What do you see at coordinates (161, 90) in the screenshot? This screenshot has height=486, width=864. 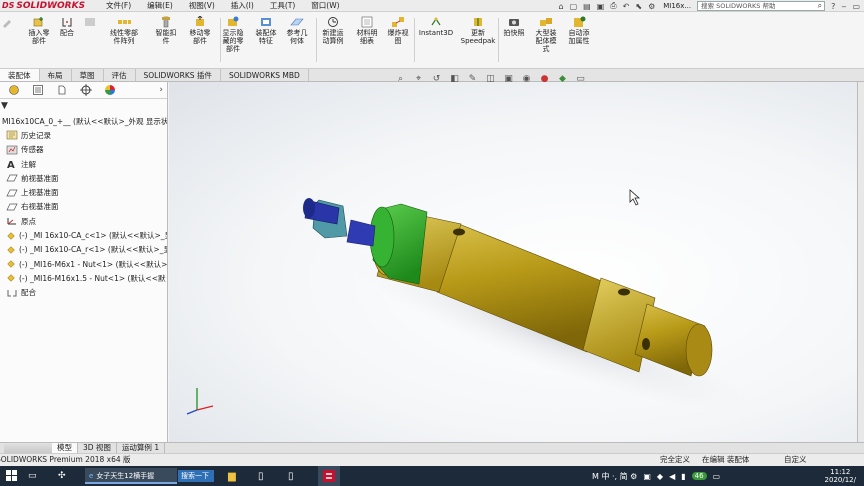 I see `chevron-right-icon: ›` at bounding box center [161, 90].